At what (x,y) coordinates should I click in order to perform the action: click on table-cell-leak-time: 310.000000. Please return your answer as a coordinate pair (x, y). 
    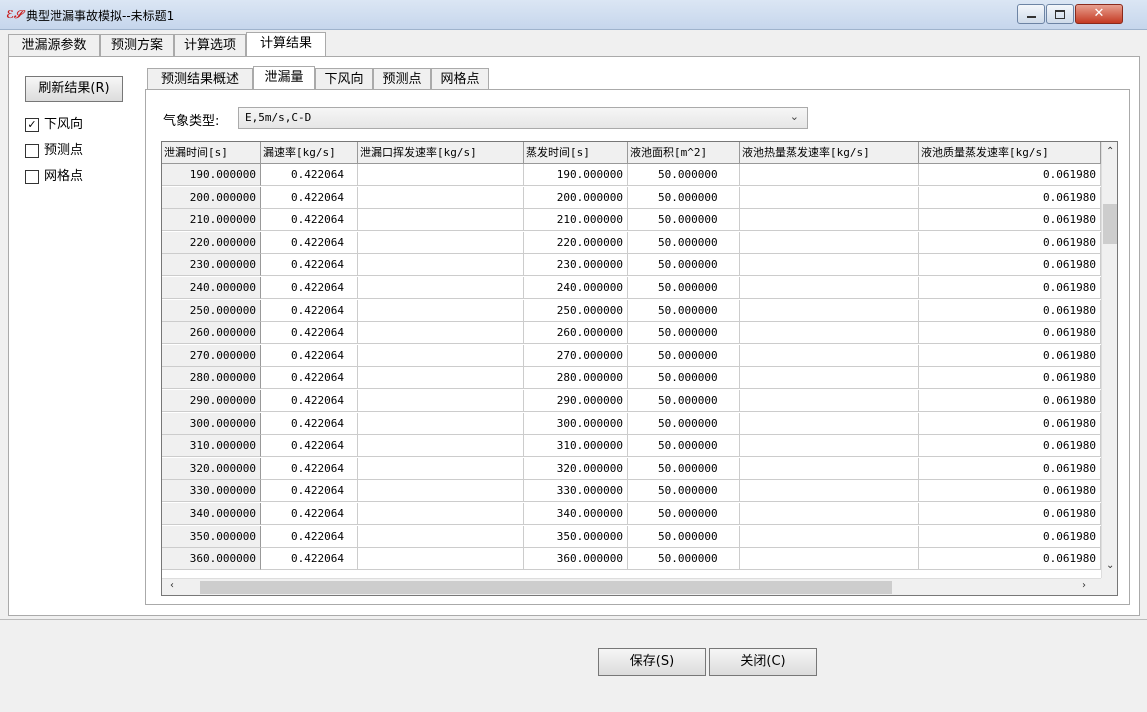
    Looking at the image, I should click on (211, 446).